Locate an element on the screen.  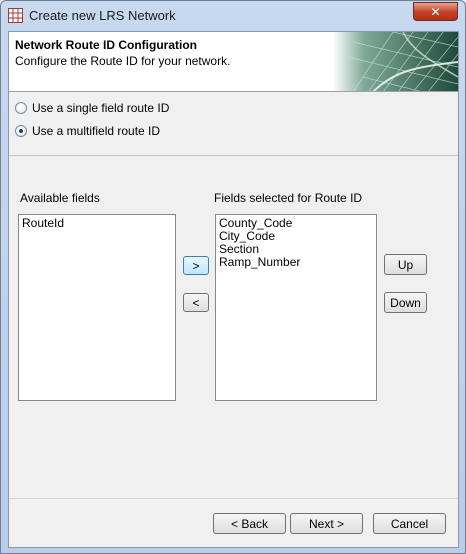
footer-divider is located at coordinates (233, 498).